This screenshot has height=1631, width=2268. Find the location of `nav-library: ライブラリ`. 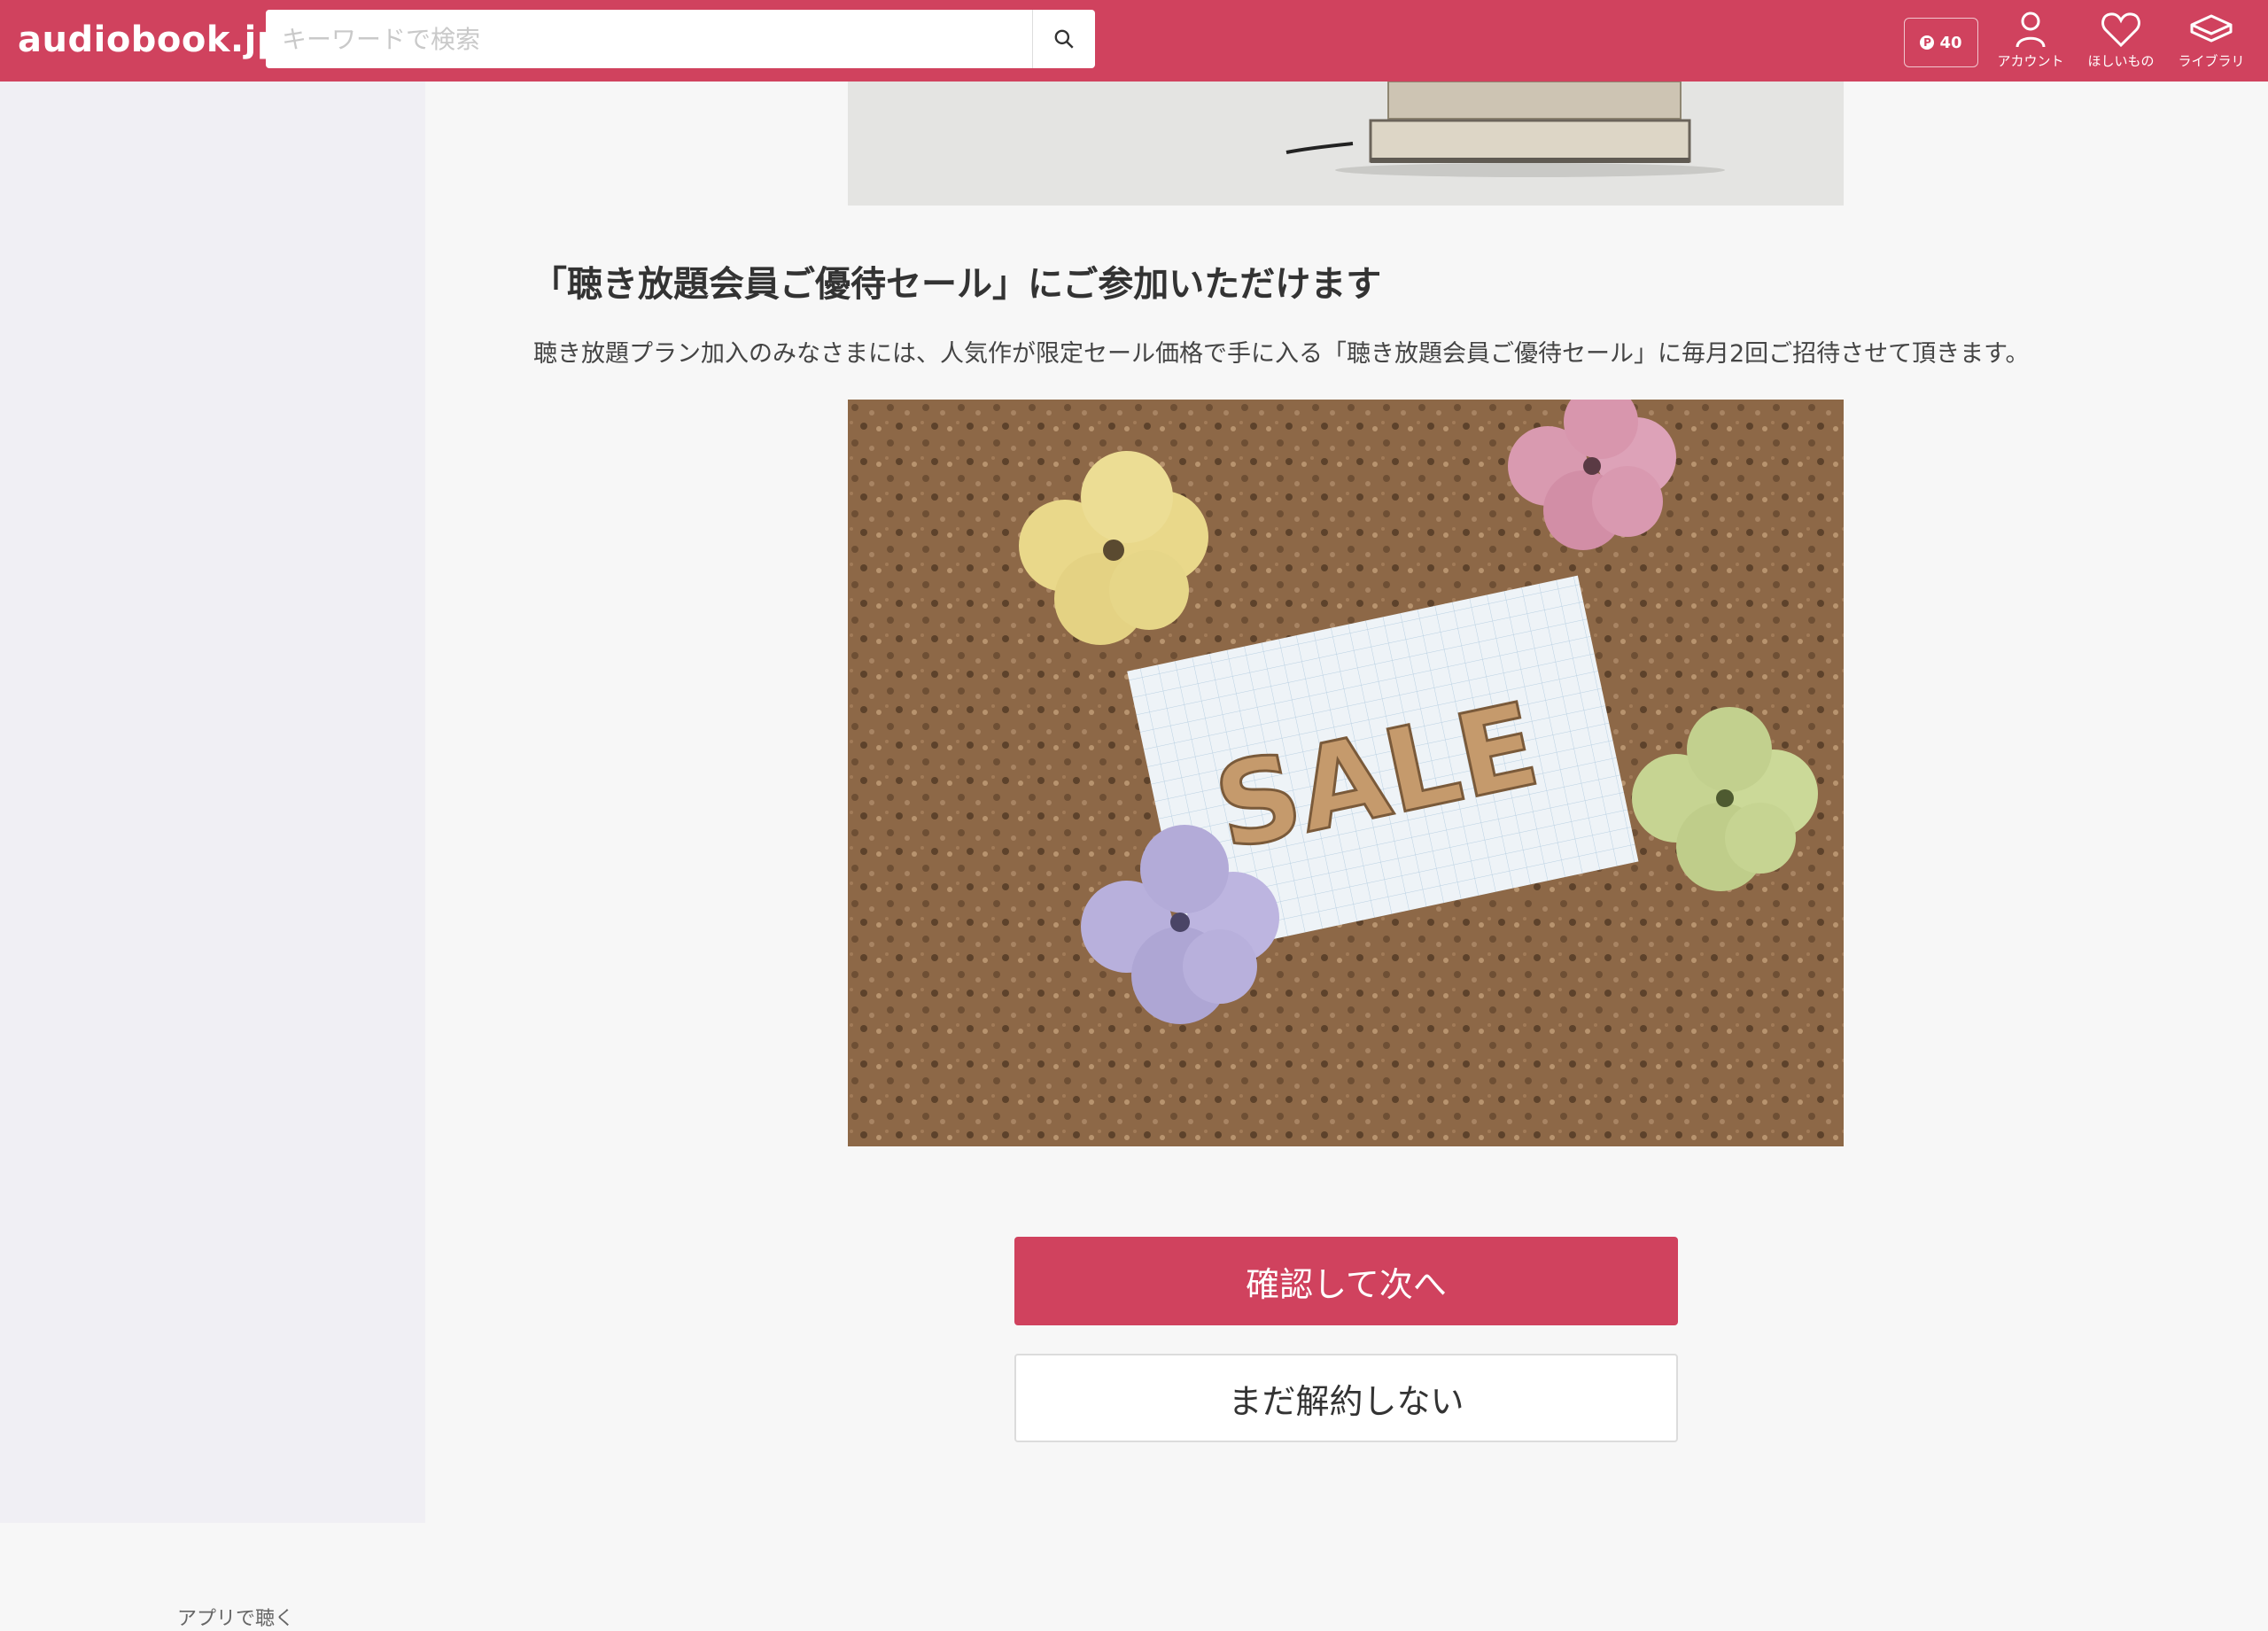

nav-library: ライブラリ is located at coordinates (2211, 42).